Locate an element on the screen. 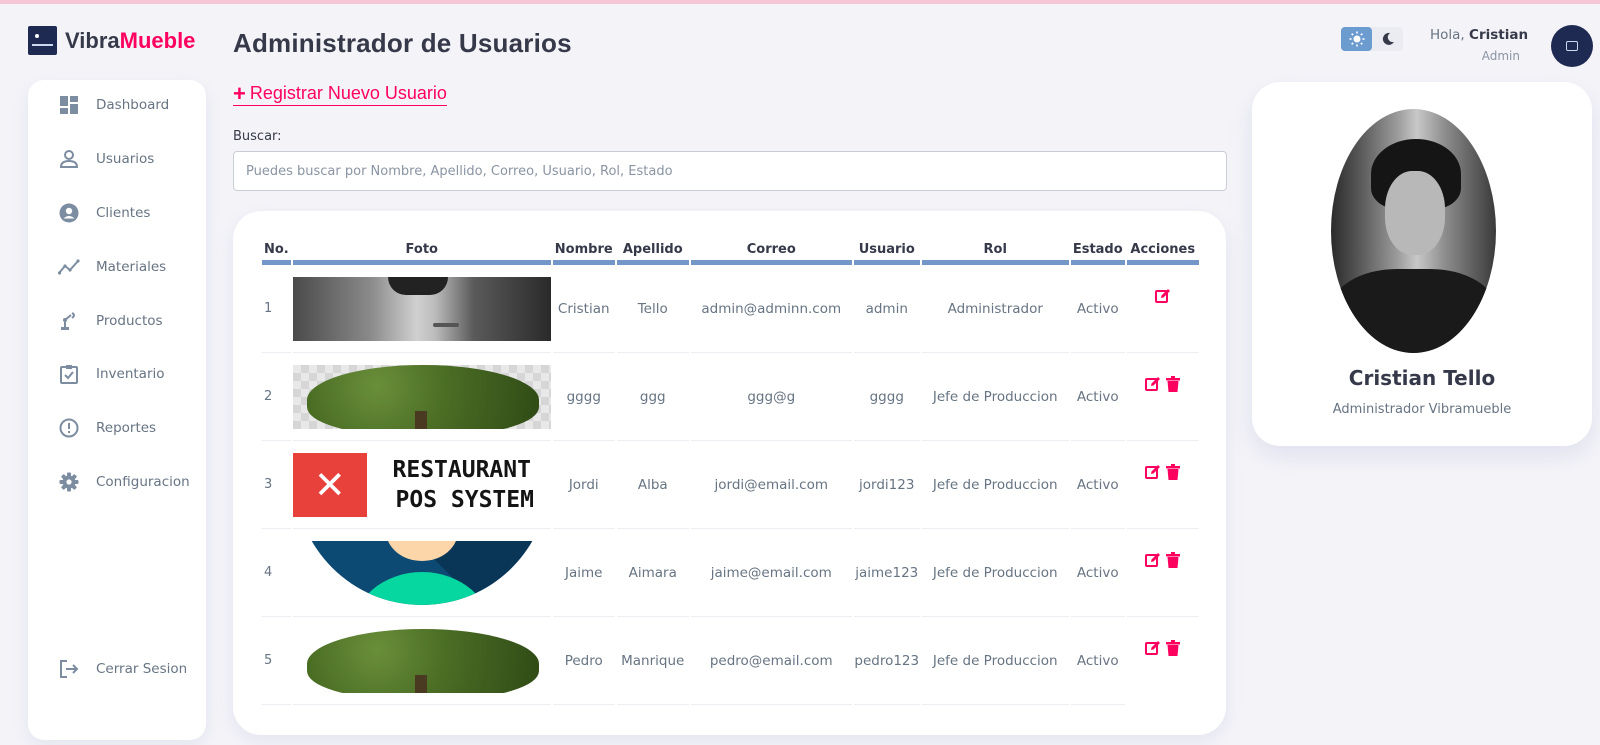 This screenshot has height=745, width=1600. user-photo-face is located at coordinates (421, 308).